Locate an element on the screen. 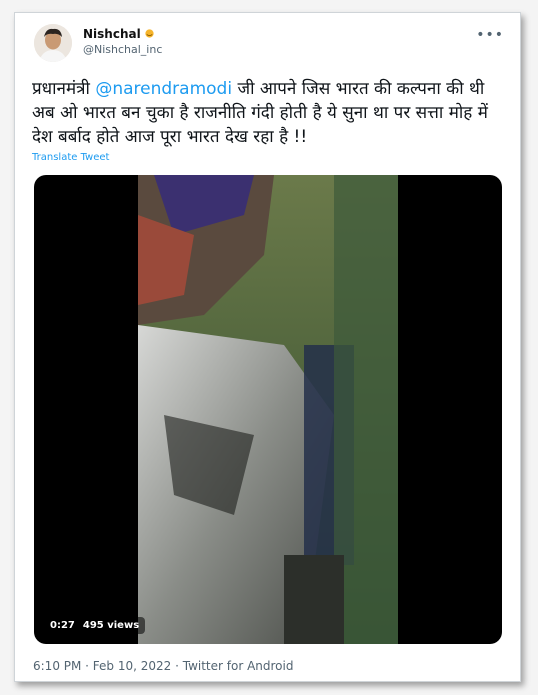 This screenshot has height=695, width=538. avatar is located at coordinates (53, 43).